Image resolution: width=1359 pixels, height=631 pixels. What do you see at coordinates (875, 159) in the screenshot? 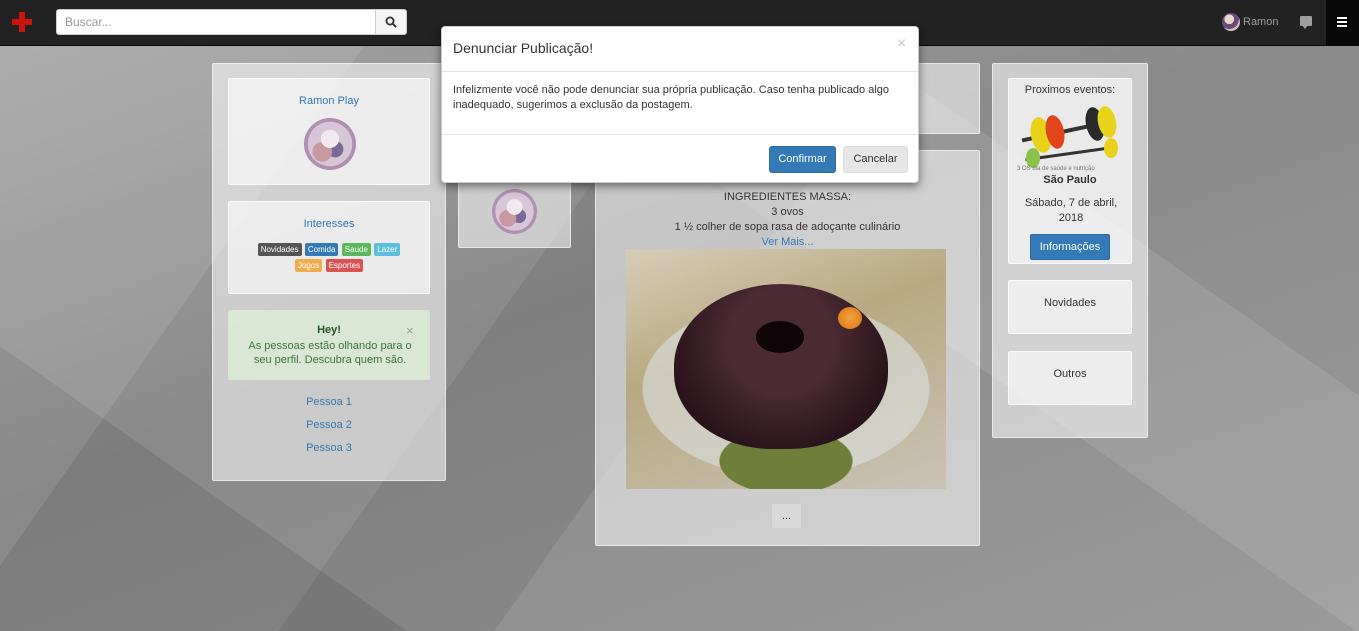
I see `cancel-button: Cancelar` at bounding box center [875, 159].